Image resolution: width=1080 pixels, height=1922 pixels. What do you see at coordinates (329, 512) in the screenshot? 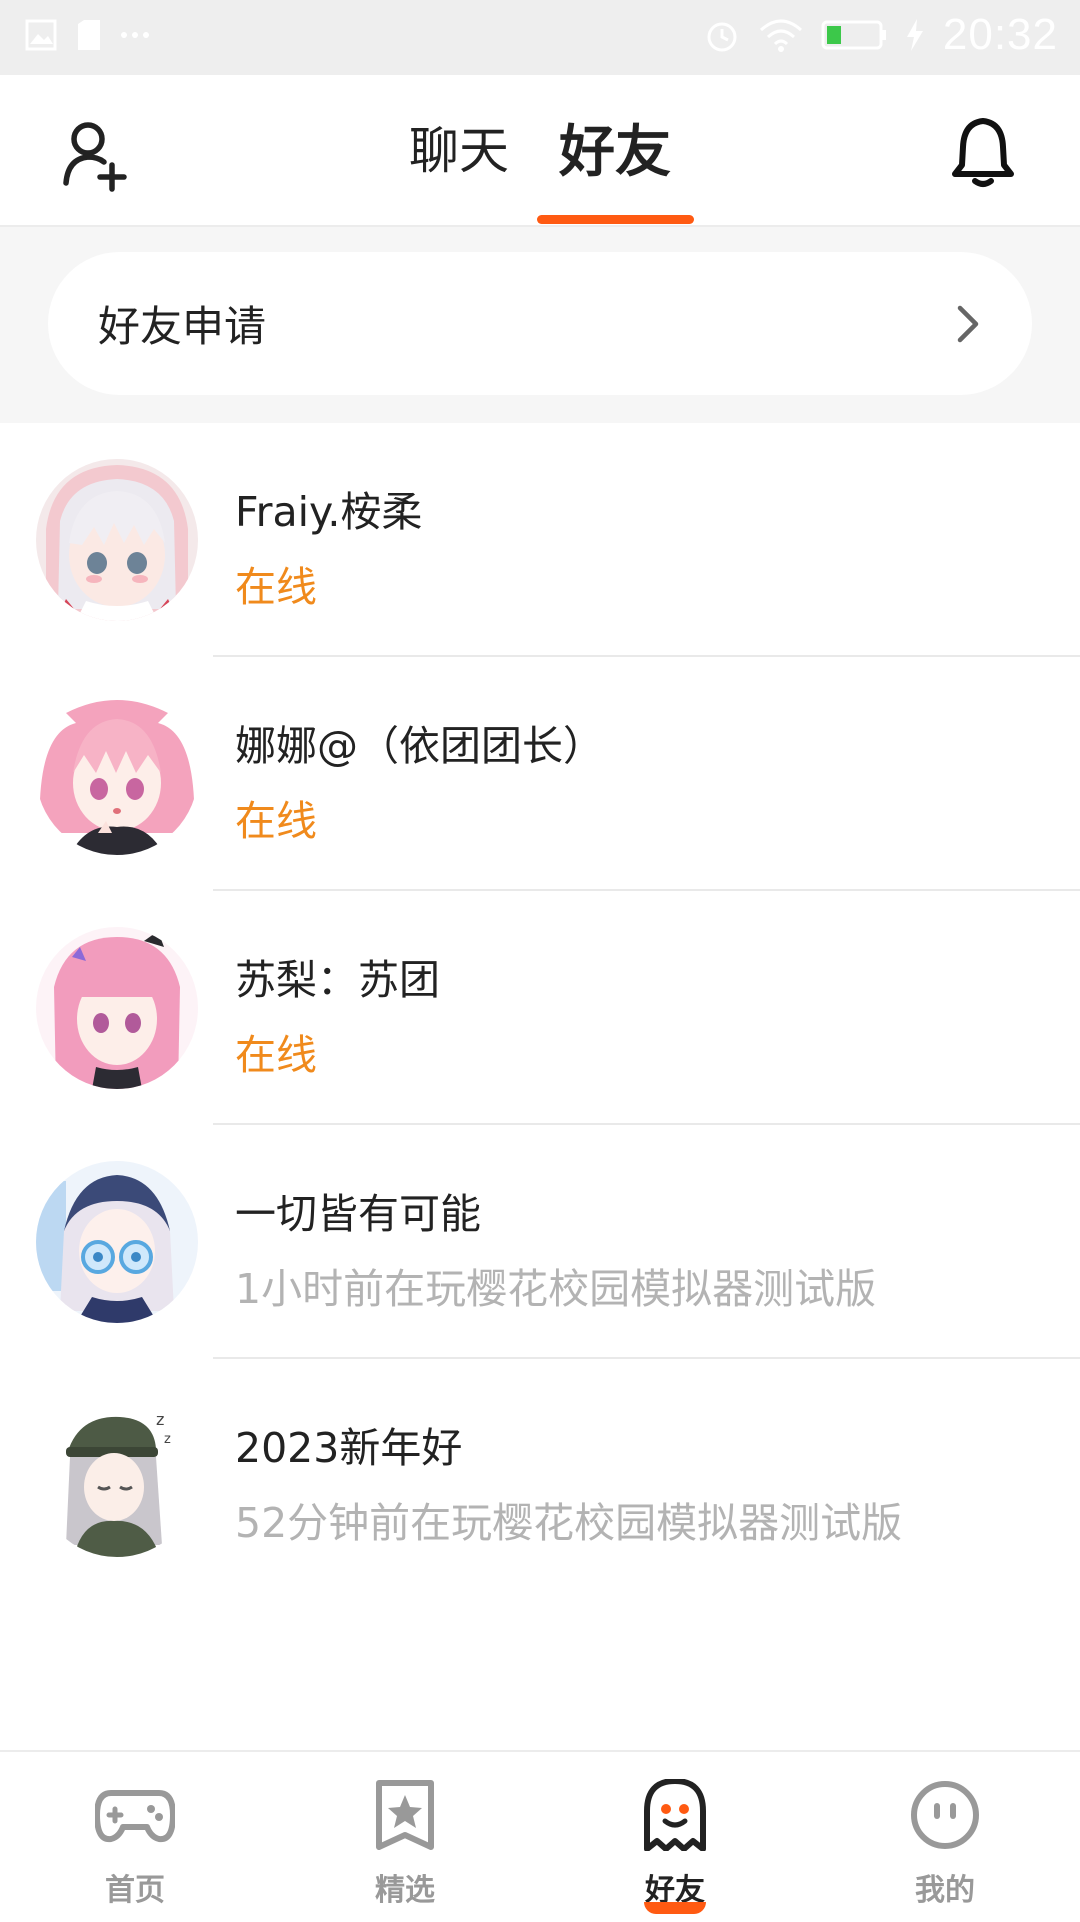
I see `friend-name: Fraiy.桉柔` at bounding box center [329, 512].